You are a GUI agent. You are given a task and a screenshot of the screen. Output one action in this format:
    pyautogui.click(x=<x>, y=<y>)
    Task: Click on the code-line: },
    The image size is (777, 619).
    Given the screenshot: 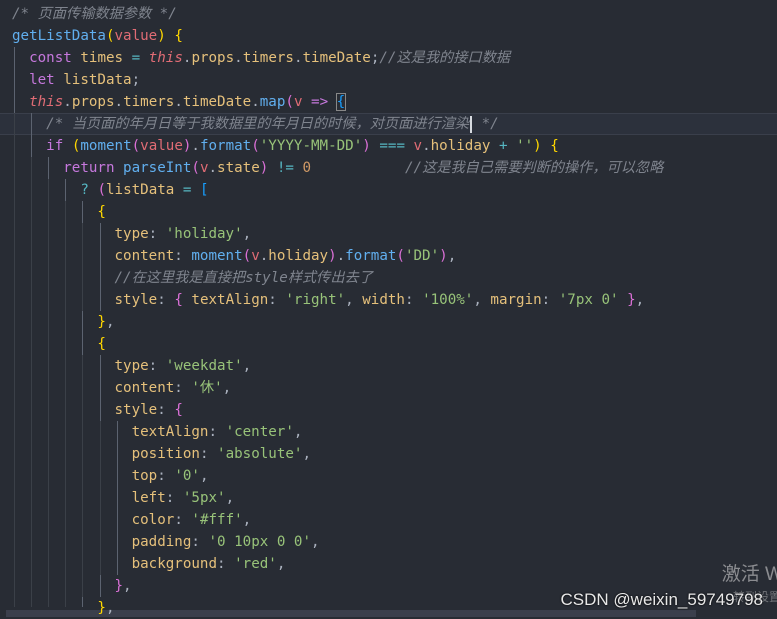 What is the action you would take?
    pyautogui.click(x=388, y=322)
    